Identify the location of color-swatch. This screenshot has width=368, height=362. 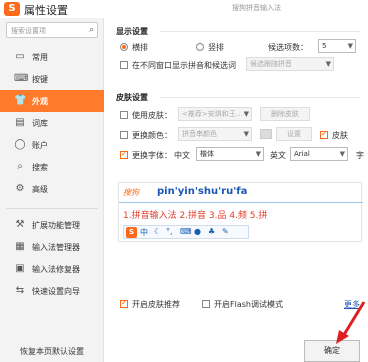
(266, 134).